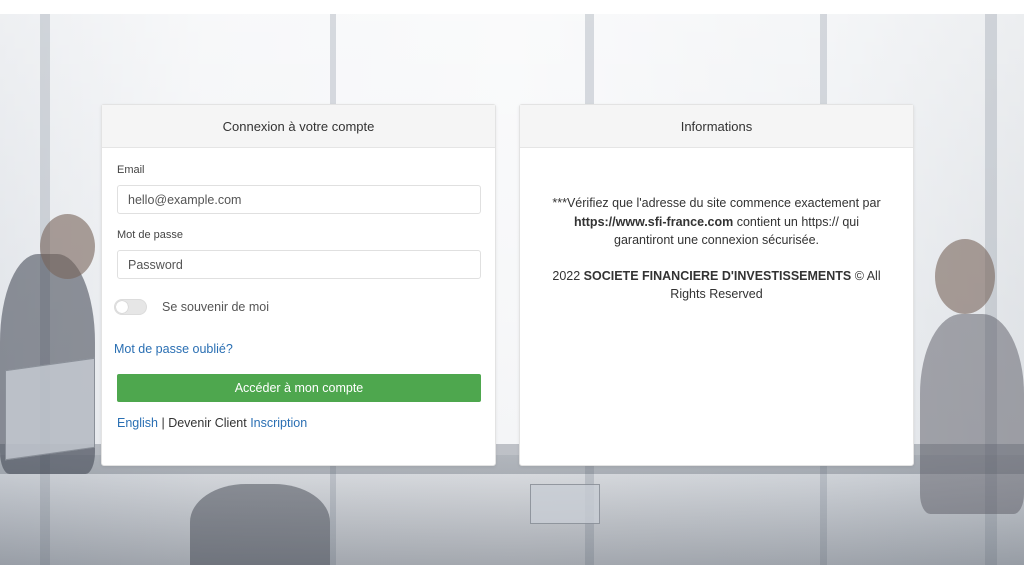  What do you see at coordinates (122, 307) in the screenshot?
I see `toggle-knob` at bounding box center [122, 307].